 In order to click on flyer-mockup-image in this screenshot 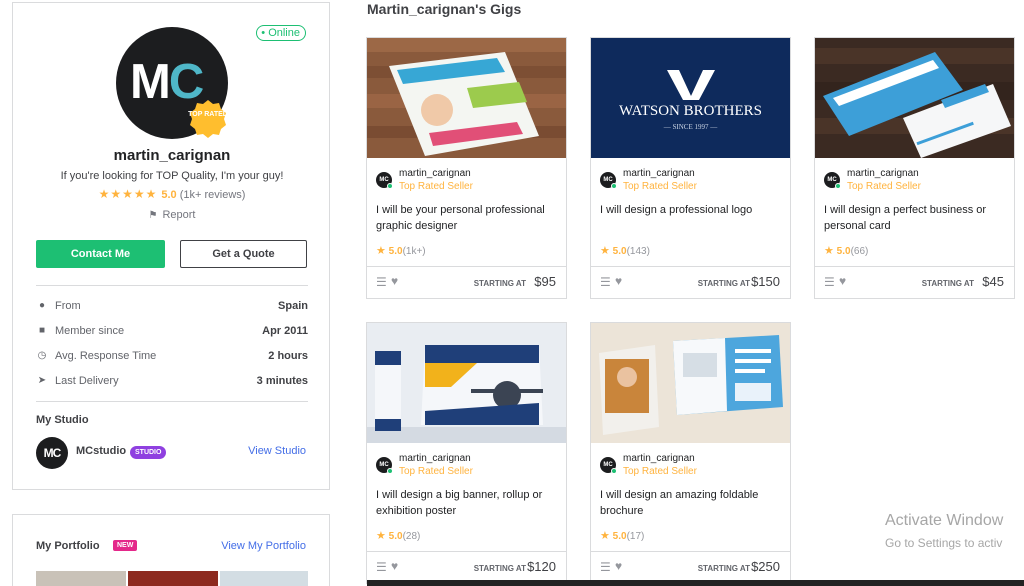, I will do `click(466, 98)`.